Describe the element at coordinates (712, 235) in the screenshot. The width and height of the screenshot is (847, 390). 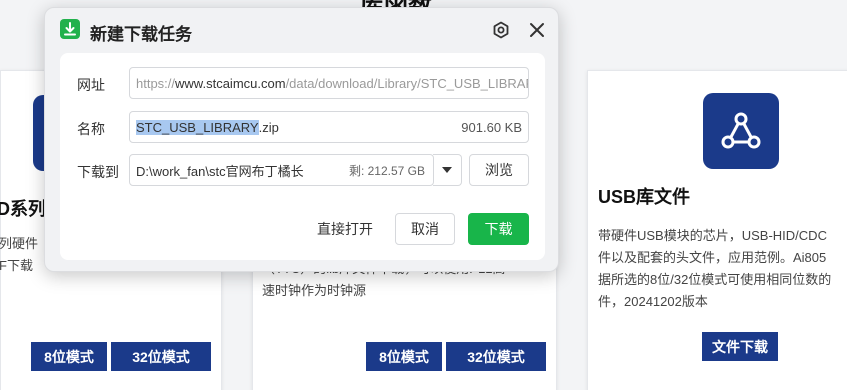
I see `card-desc-line: 带硬件USB模块的芯片，USB-HID/CDC` at that location.